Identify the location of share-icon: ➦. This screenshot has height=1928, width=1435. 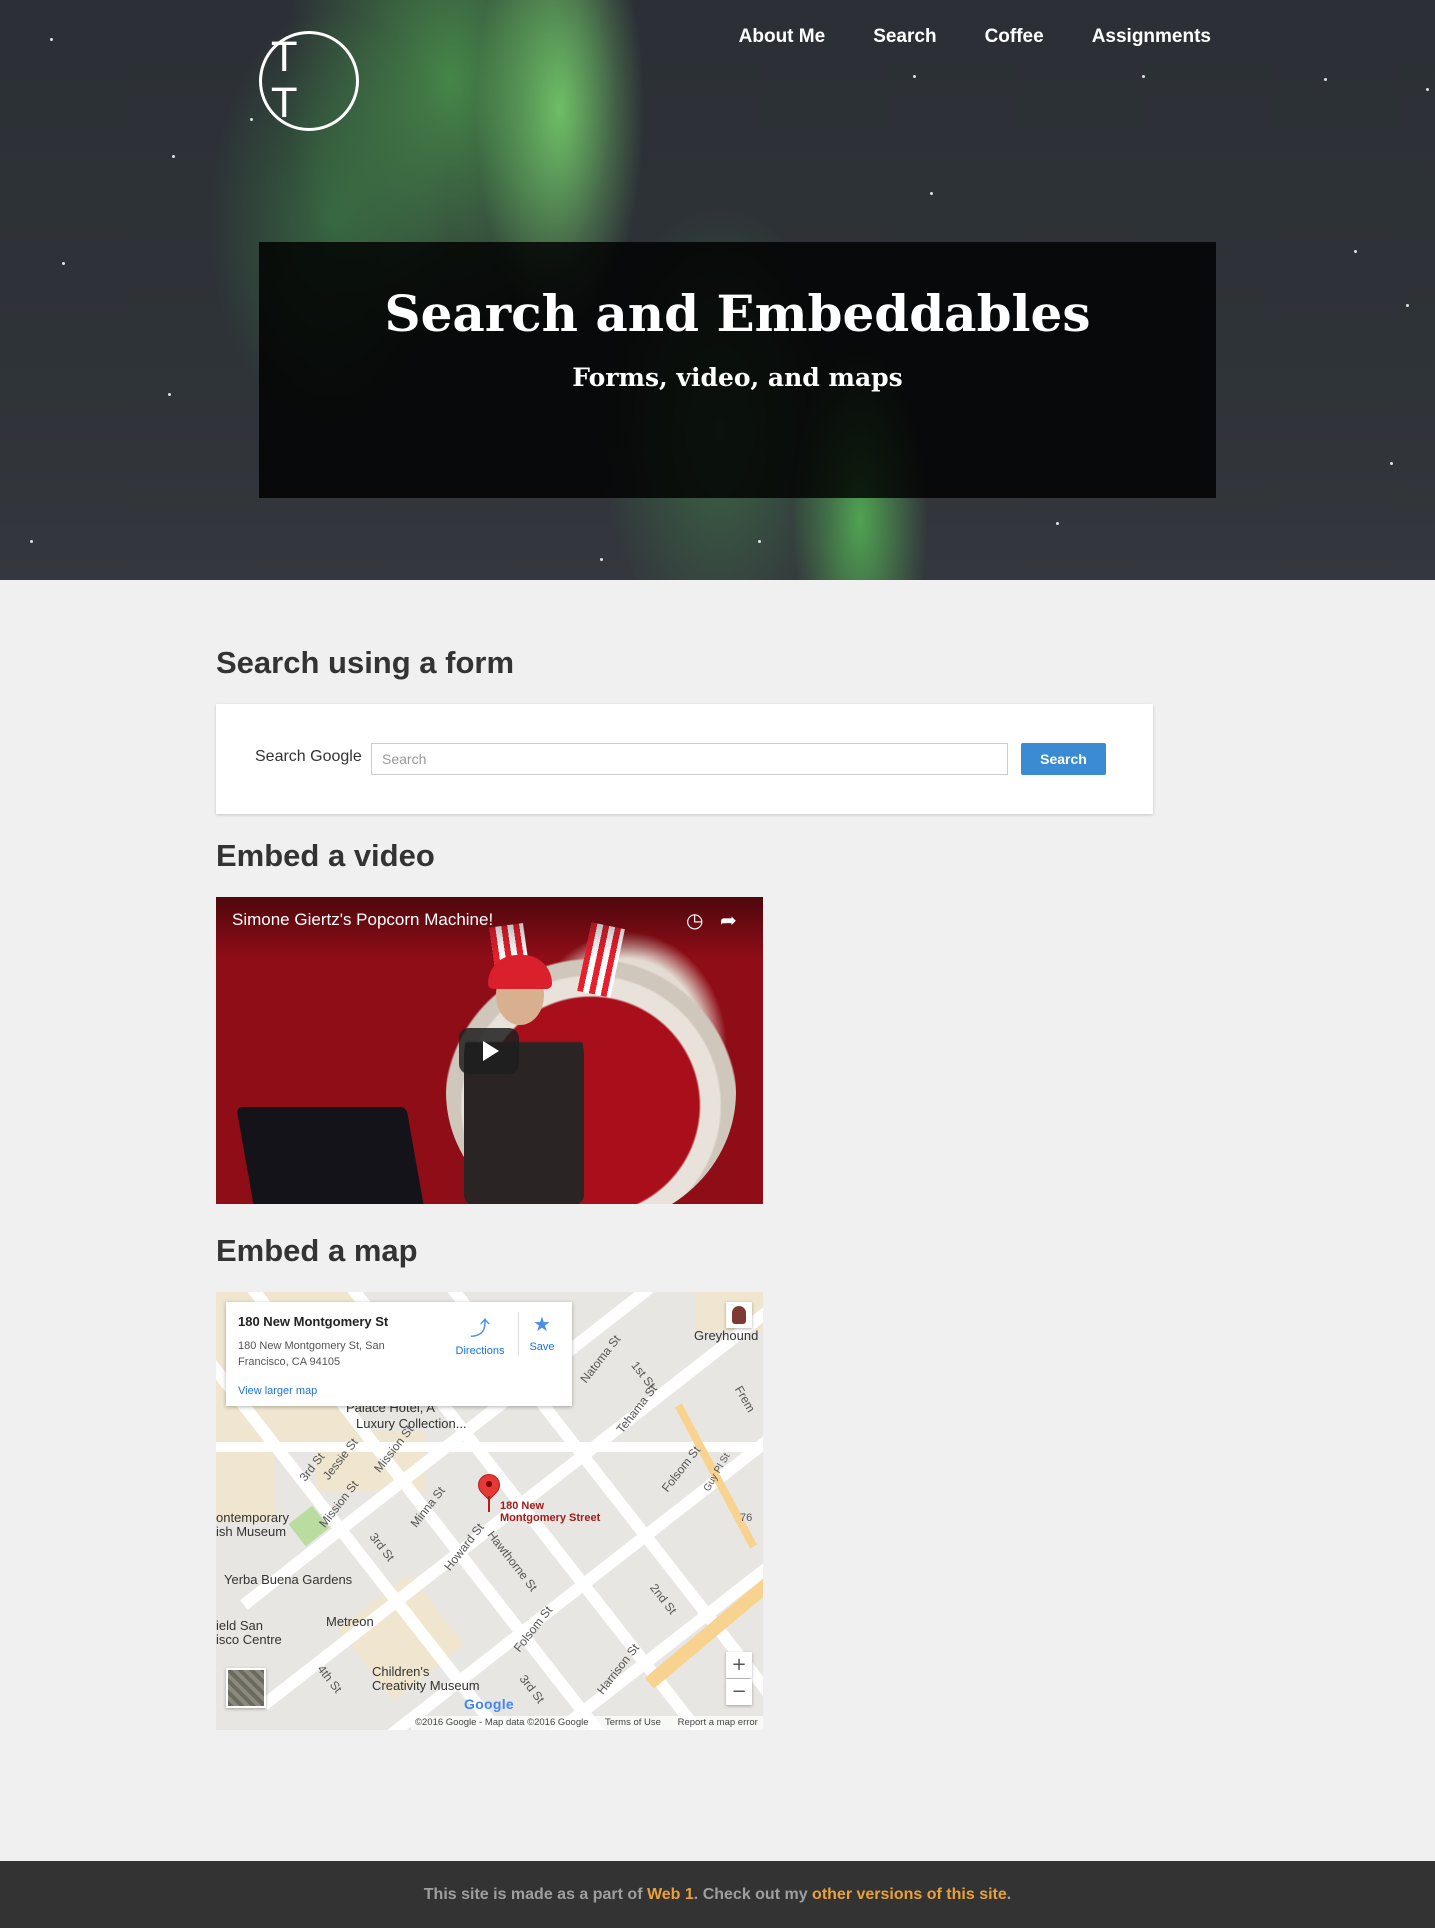
(728, 920).